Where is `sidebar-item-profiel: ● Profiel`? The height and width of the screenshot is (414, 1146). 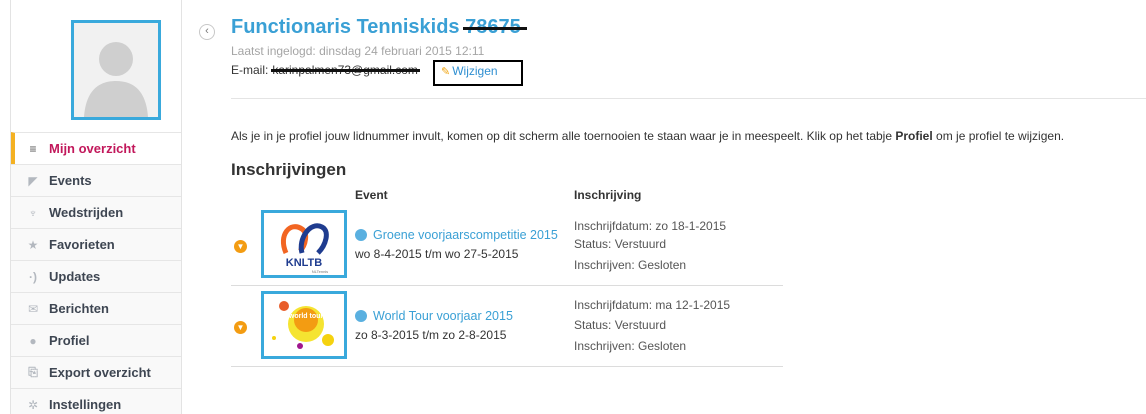
sidebar-item-profiel: ● Profiel is located at coordinates (96, 340).